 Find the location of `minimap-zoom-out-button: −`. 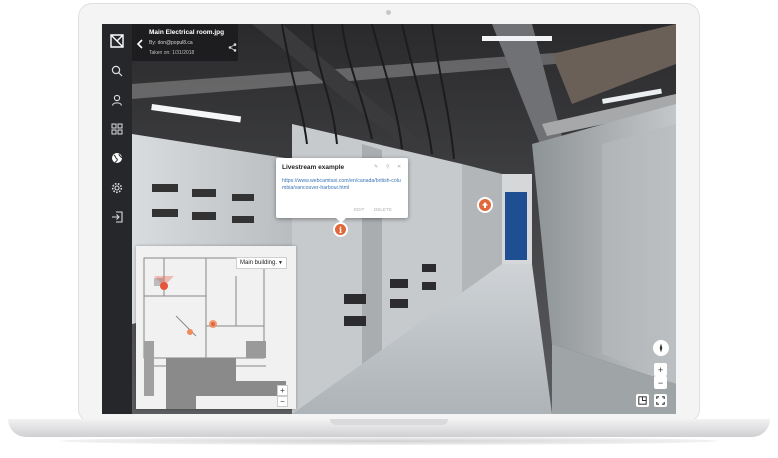

minimap-zoom-out-button: − is located at coordinates (282, 401).